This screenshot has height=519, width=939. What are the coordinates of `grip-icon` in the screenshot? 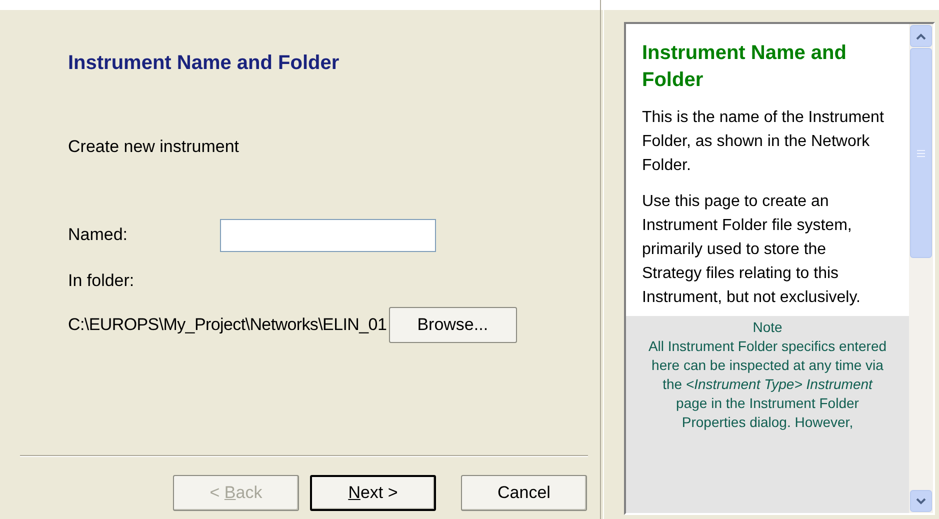 It's located at (921, 153).